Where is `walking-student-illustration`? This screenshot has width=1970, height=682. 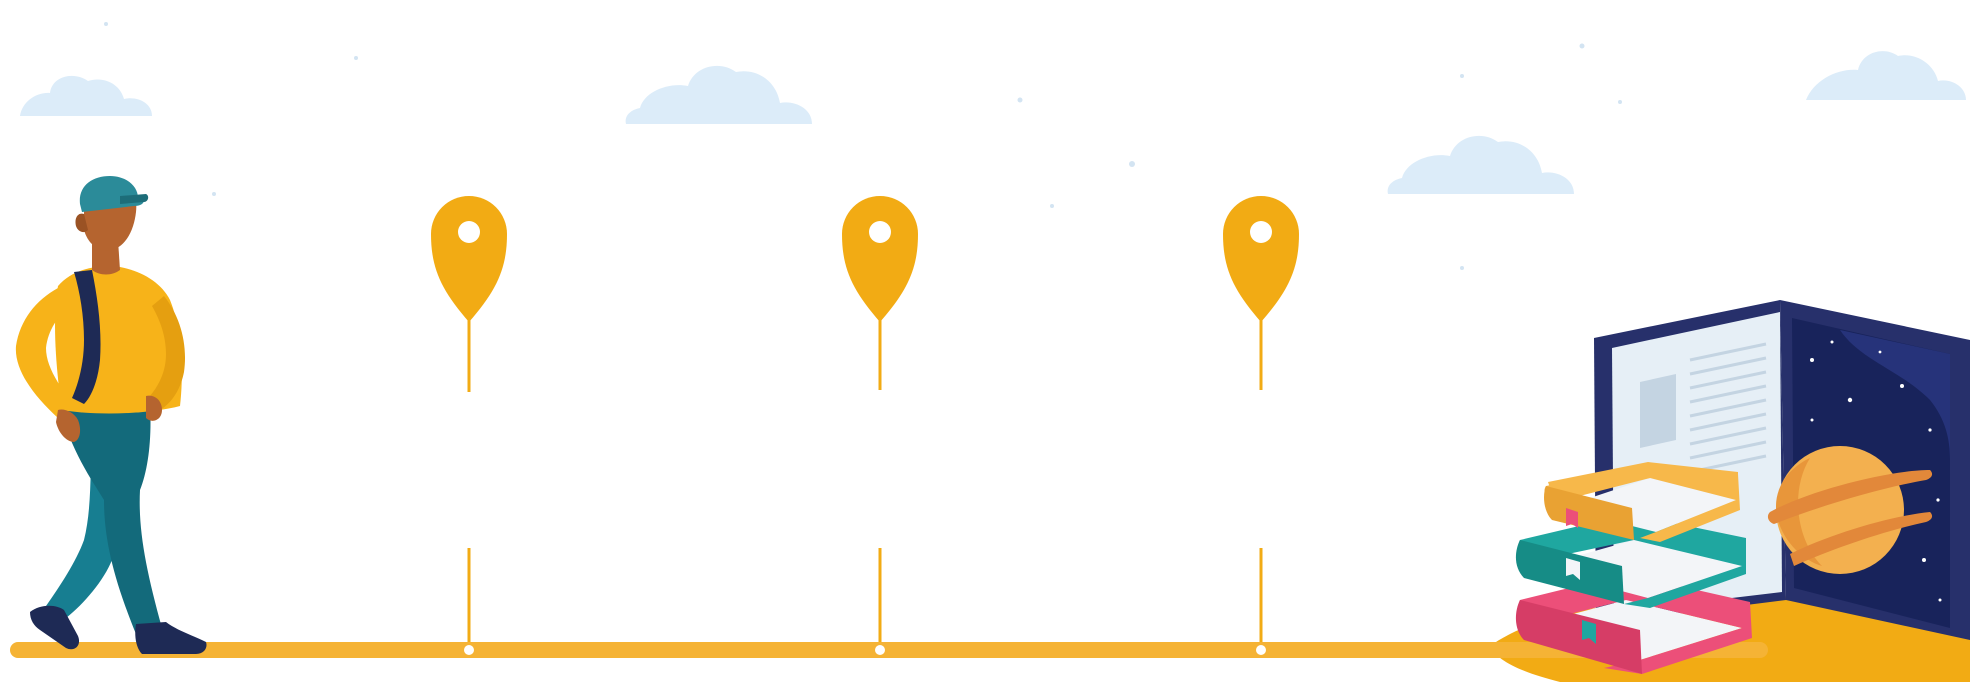
walking-student-illustration is located at coordinates (111, 415).